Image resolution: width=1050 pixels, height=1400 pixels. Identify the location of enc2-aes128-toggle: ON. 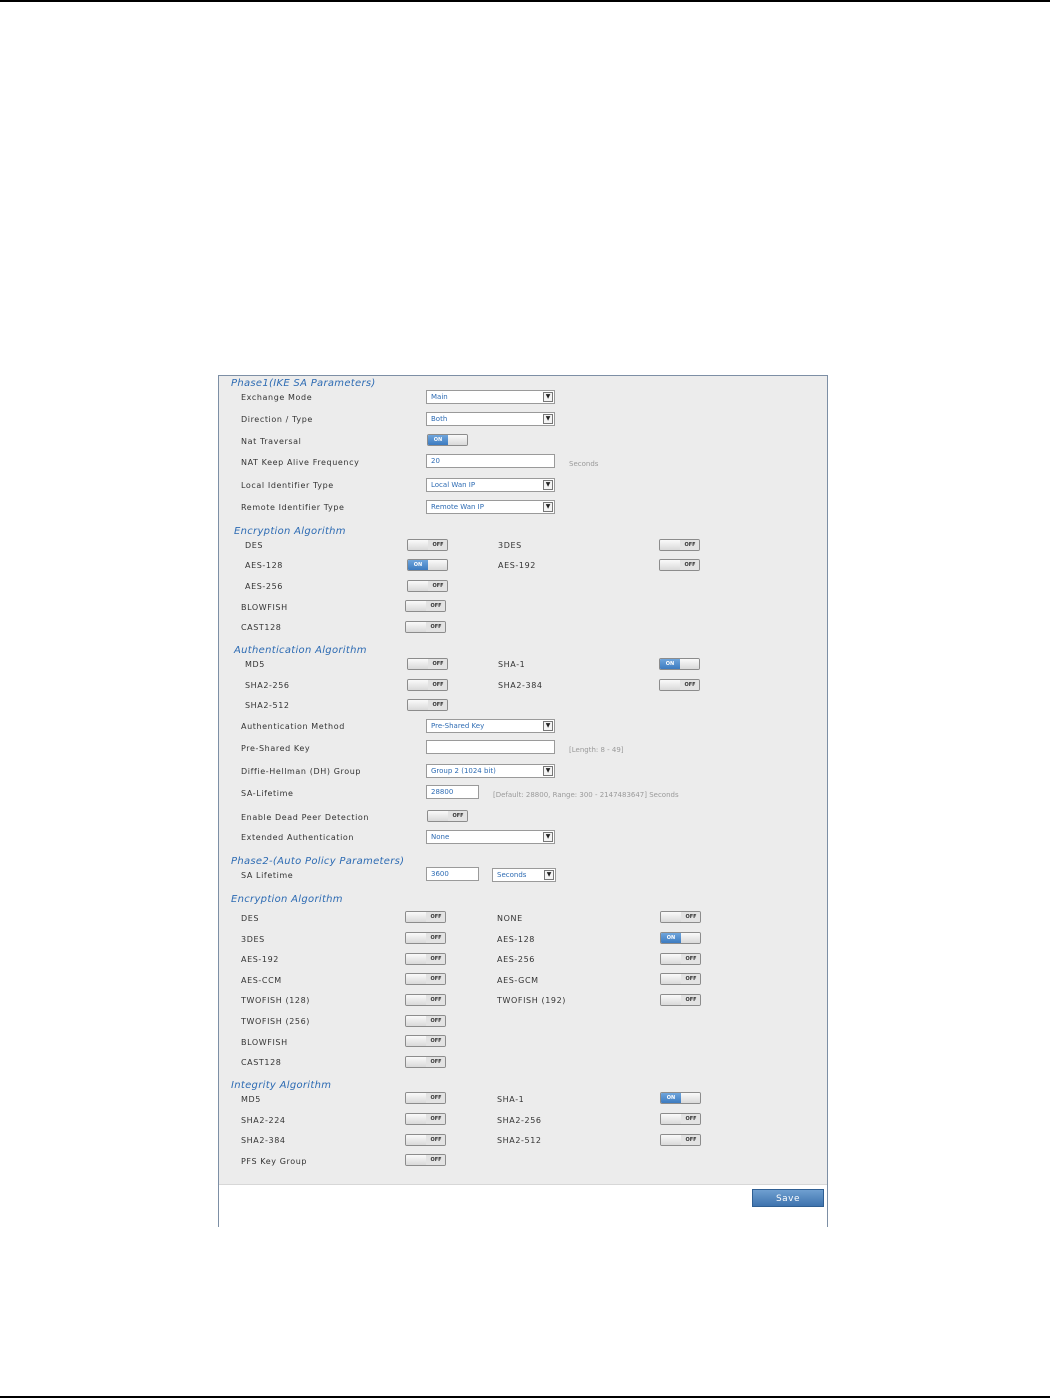
(680, 938).